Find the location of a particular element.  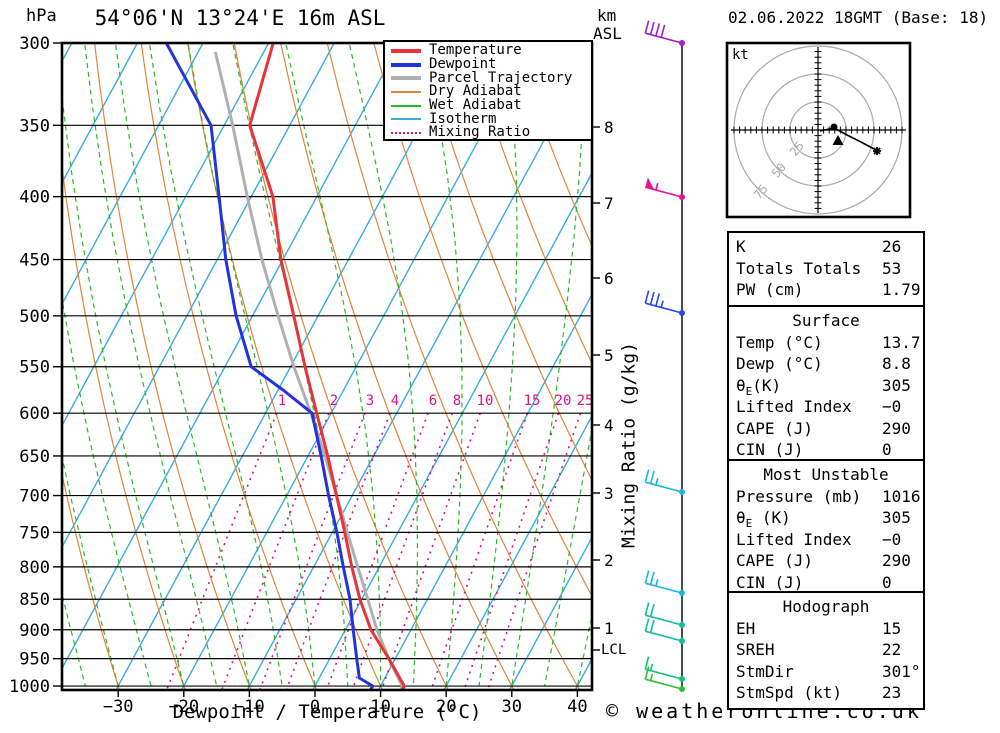

table-row-value: 290 is located at coordinates (896, 428).